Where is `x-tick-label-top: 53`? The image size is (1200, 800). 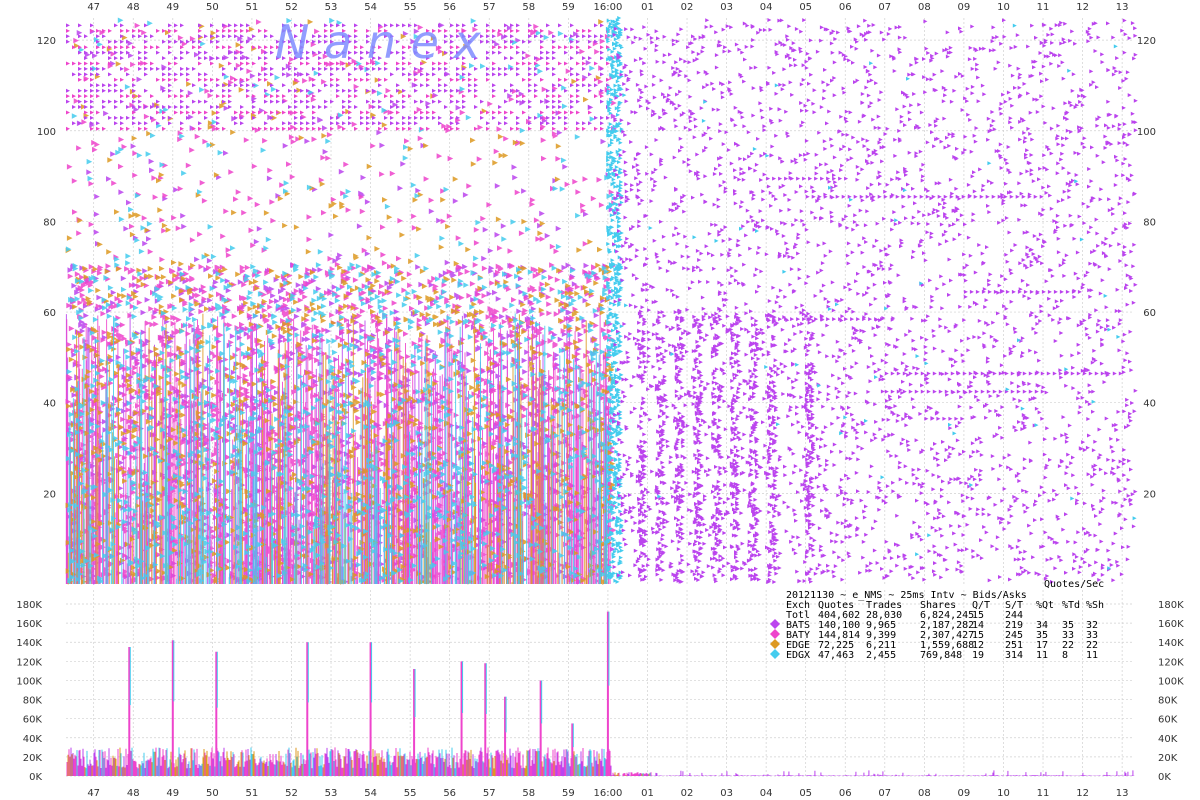
x-tick-label-top: 53 is located at coordinates (331, 7).